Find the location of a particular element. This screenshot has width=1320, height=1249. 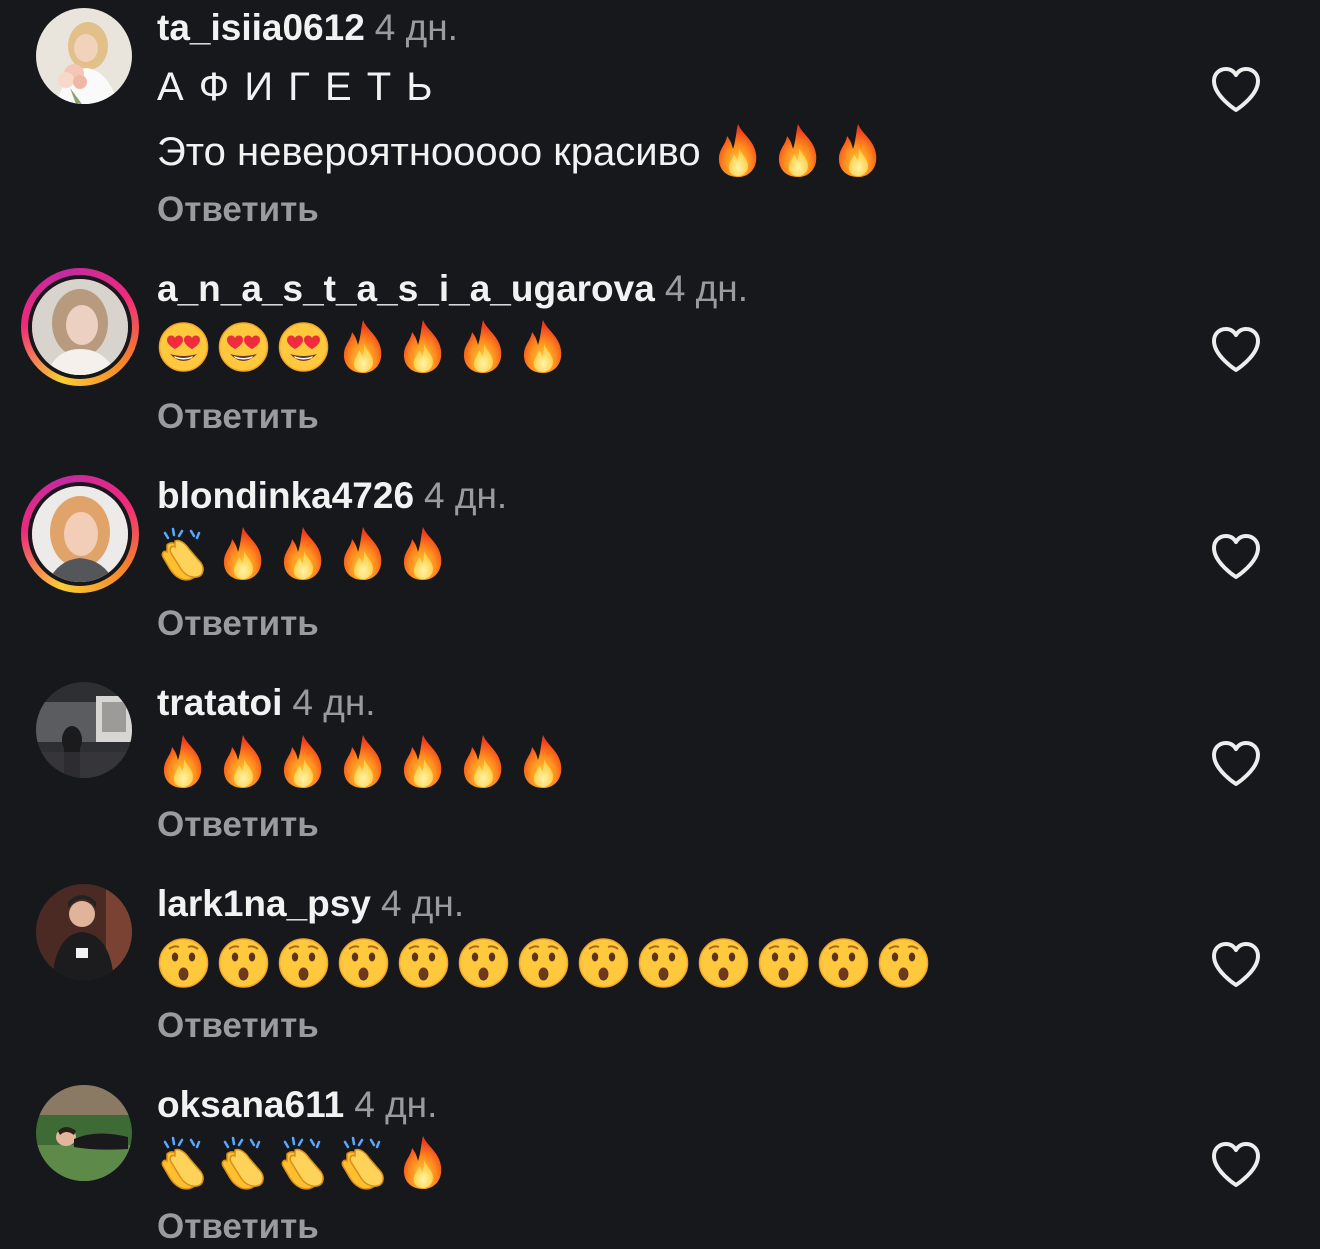

comment-header: lark1na_psy 4 дн. is located at coordinates (310, 904).